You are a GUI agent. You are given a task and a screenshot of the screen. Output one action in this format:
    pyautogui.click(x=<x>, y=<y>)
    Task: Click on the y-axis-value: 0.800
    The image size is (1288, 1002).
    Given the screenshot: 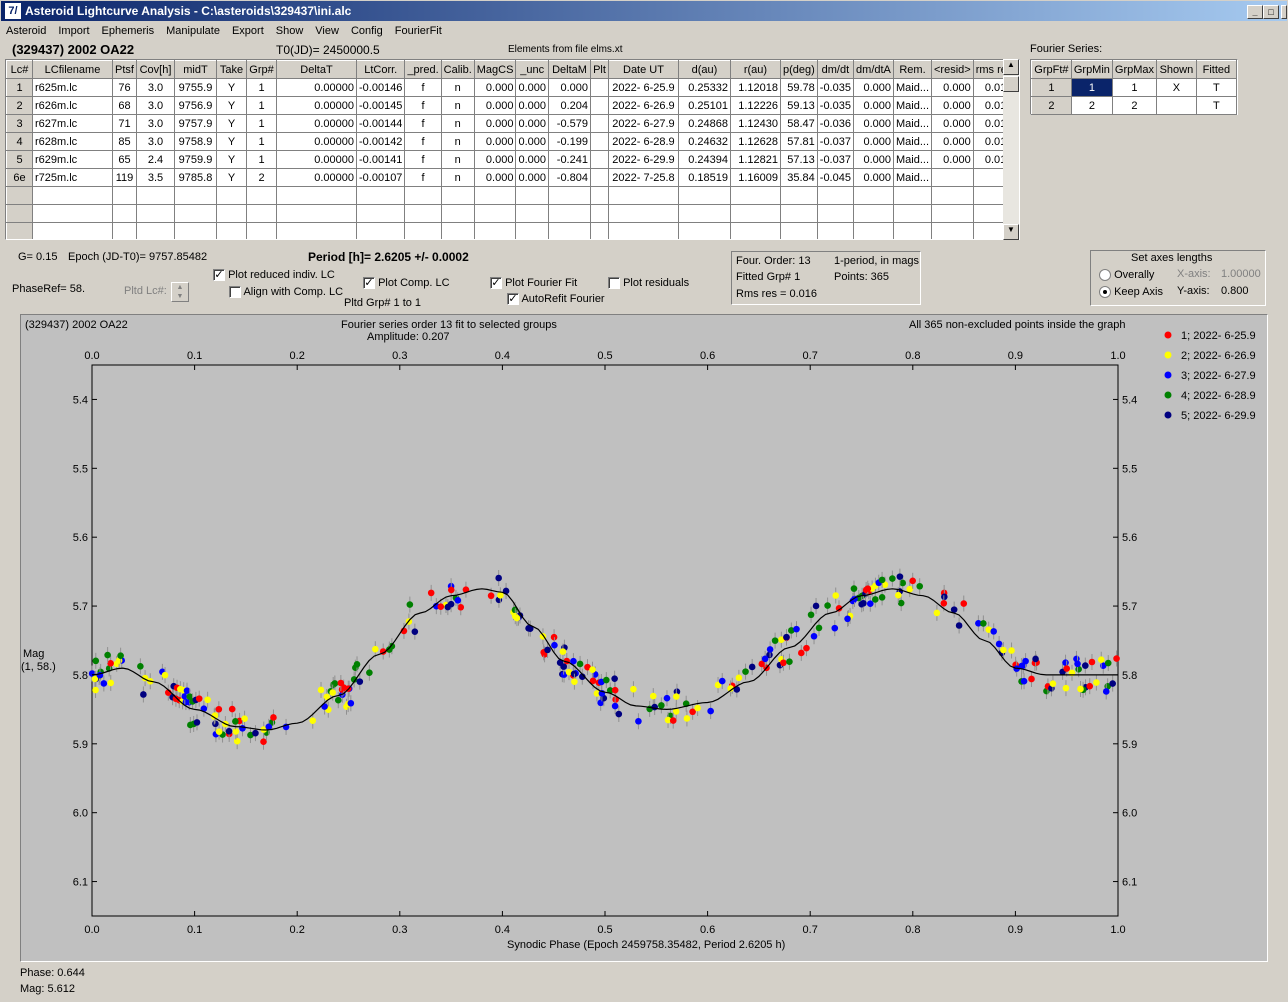 What is the action you would take?
    pyautogui.click(x=1235, y=291)
    